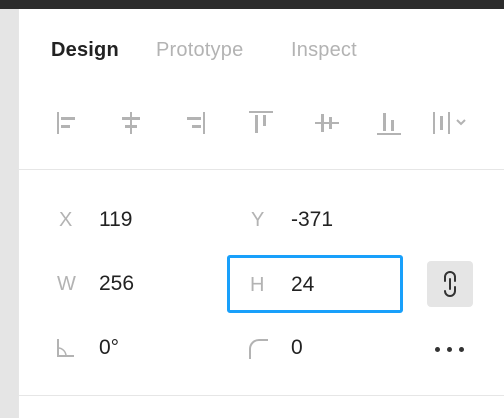 The height and width of the screenshot is (418, 504). What do you see at coordinates (324, 50) in the screenshot?
I see `tab-inspect: Inspect` at bounding box center [324, 50].